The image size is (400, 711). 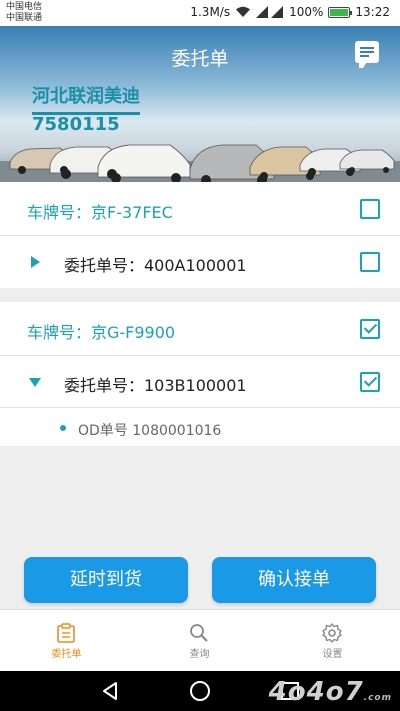 I want to click on order-row: 委托单号：103B100001, so click(x=200, y=382).